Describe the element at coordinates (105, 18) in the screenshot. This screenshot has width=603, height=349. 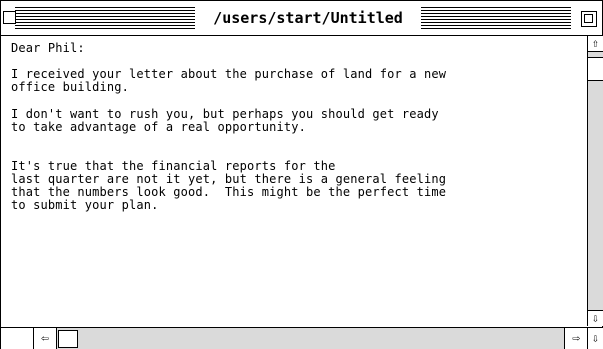
I see `title-bar-stripes-left` at that location.